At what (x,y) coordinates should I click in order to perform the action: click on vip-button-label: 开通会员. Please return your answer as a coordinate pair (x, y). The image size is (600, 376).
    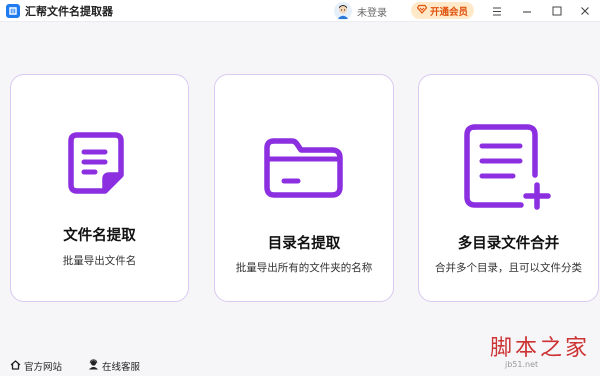
    Looking at the image, I should click on (448, 12).